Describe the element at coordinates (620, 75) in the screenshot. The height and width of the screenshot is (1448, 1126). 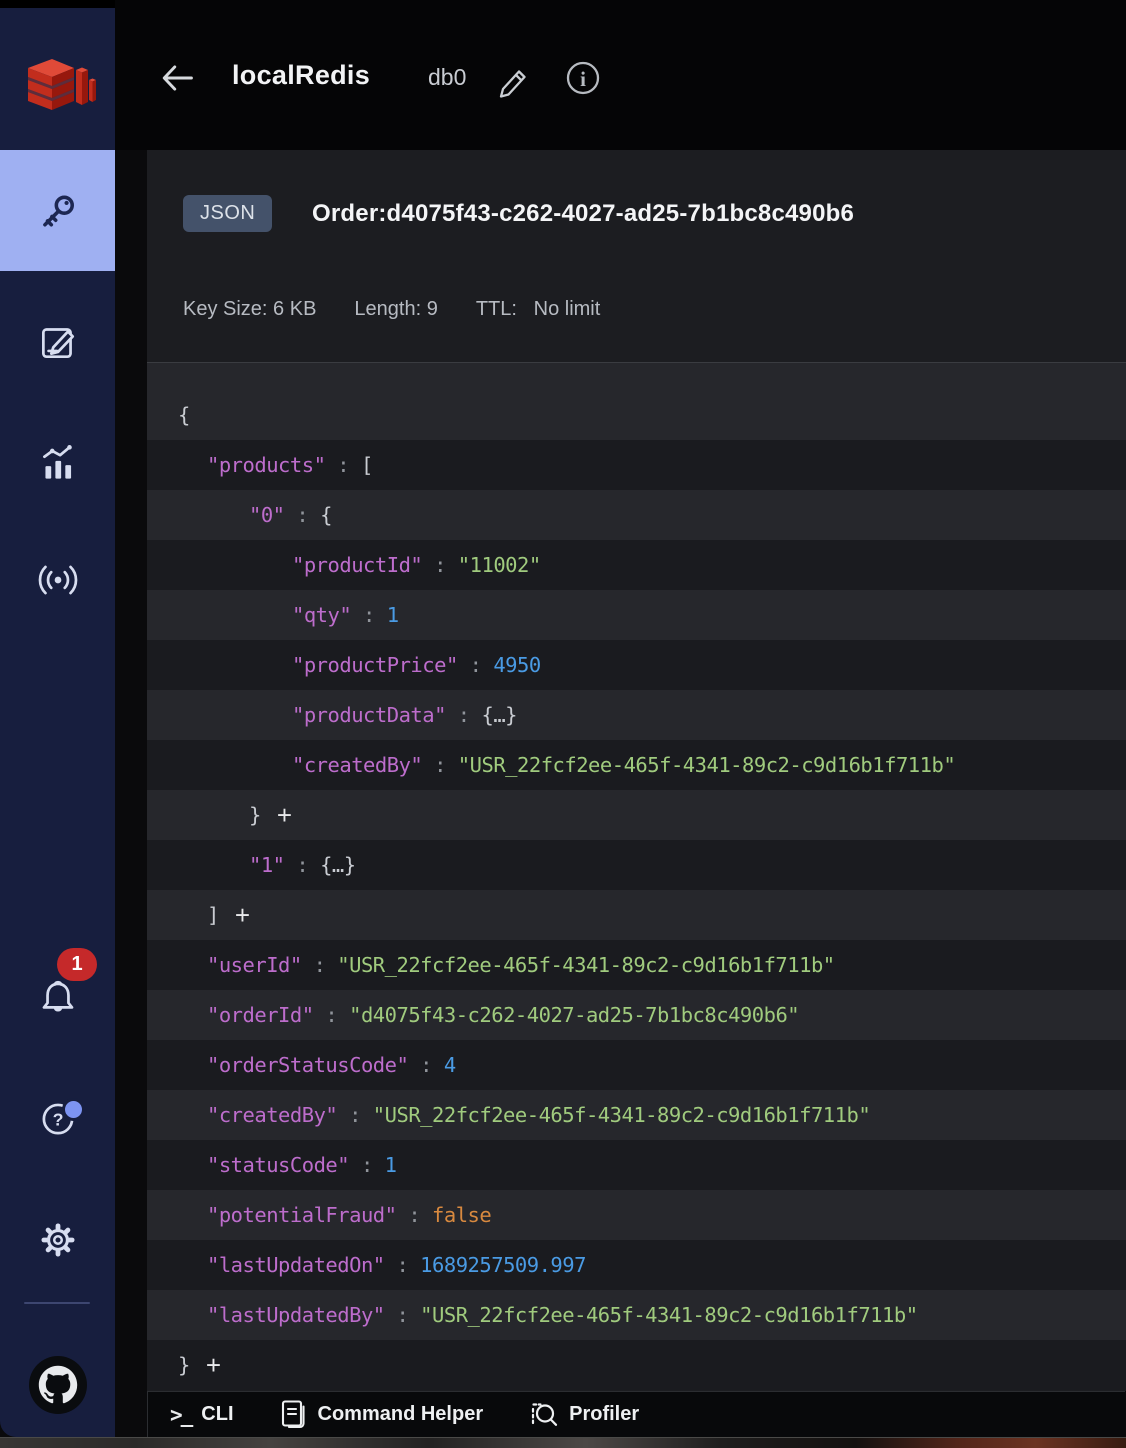
I see `header: localRedis db0 i` at that location.